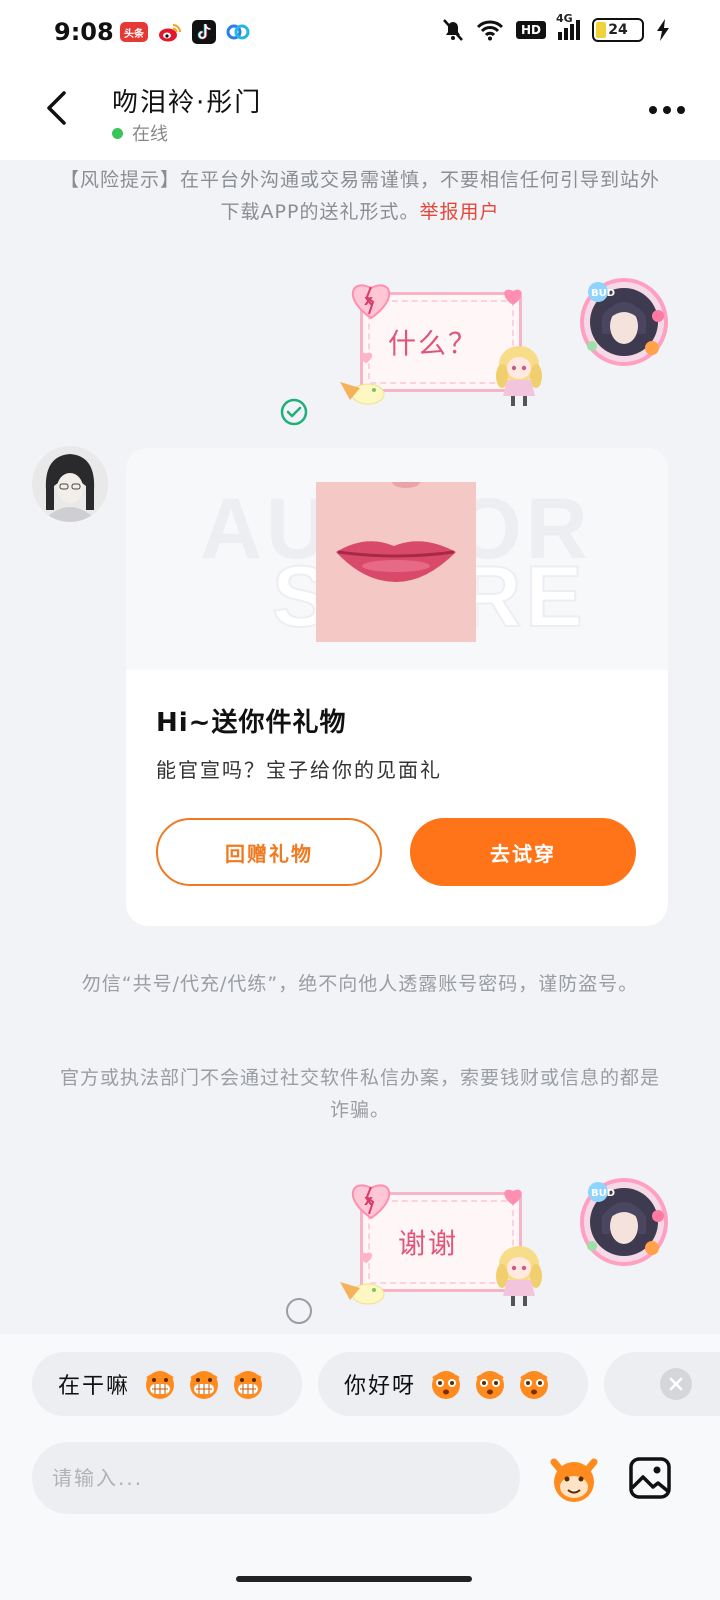  I want to click on status-bar: 9:08 头条 HD 4G 24, so click(360, 32).